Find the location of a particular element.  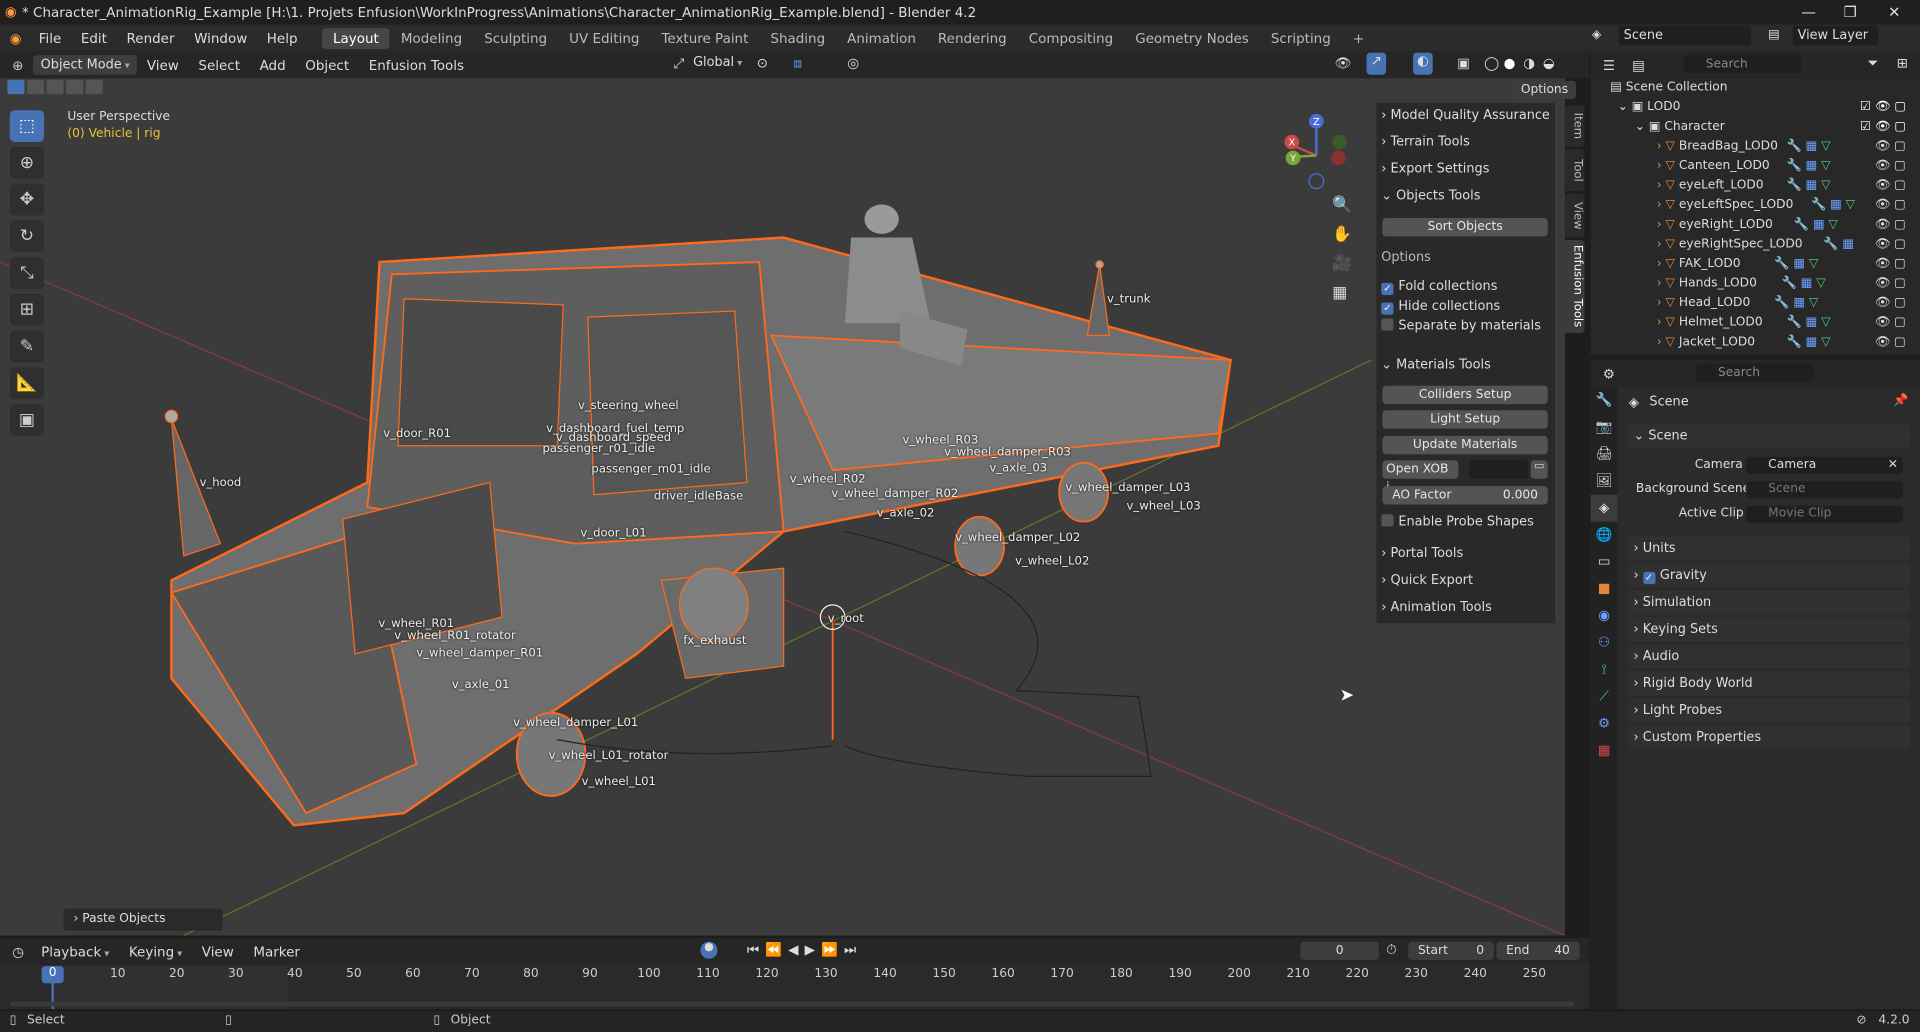

workspace-tab-scripting: Scripting is located at coordinates (1301, 38).